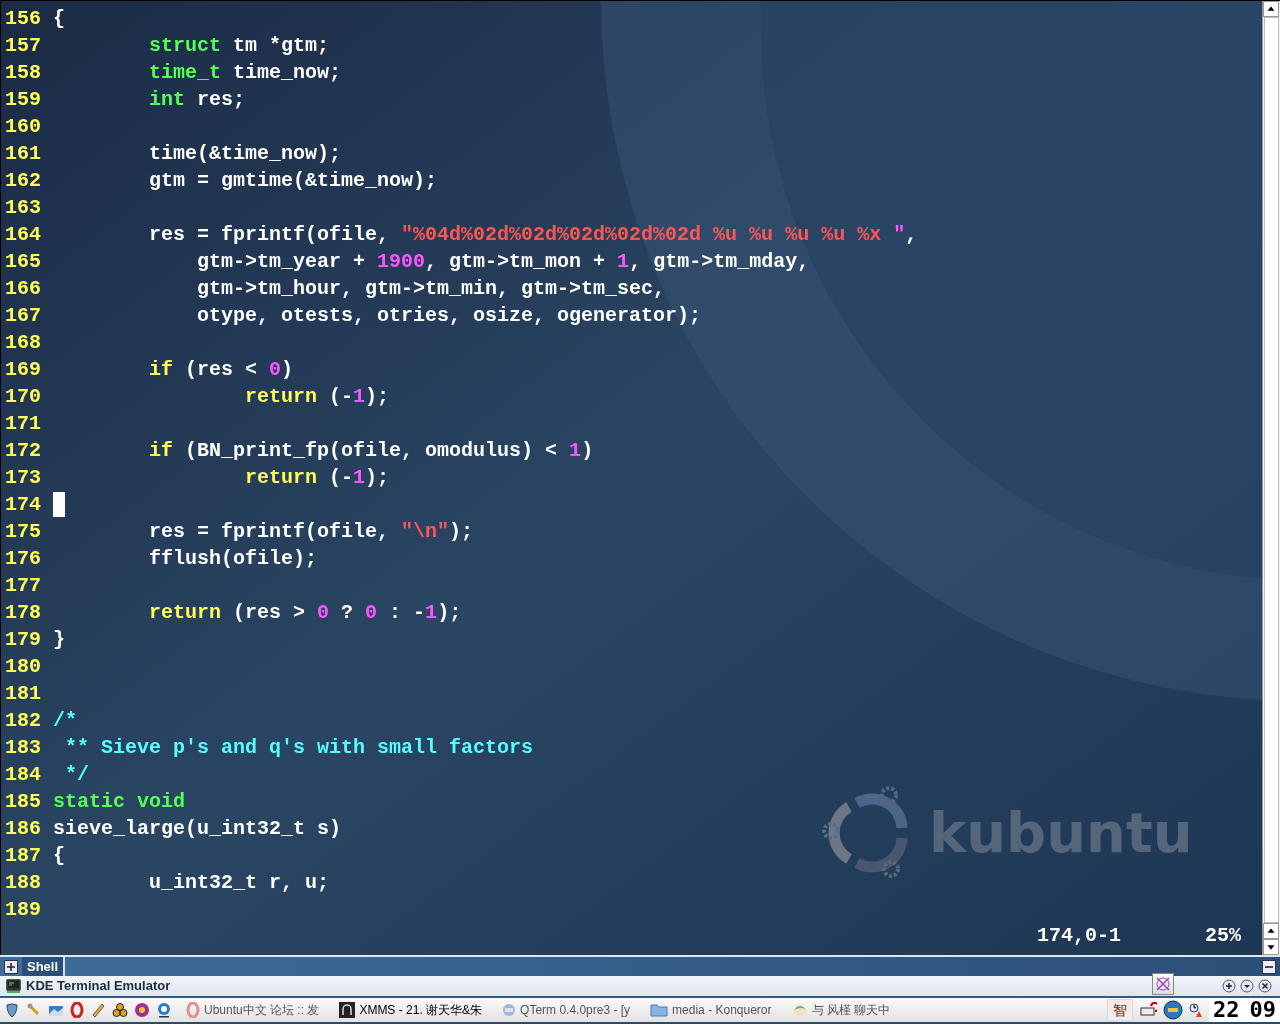  I want to click on folder-icon, so click(659, 1010).